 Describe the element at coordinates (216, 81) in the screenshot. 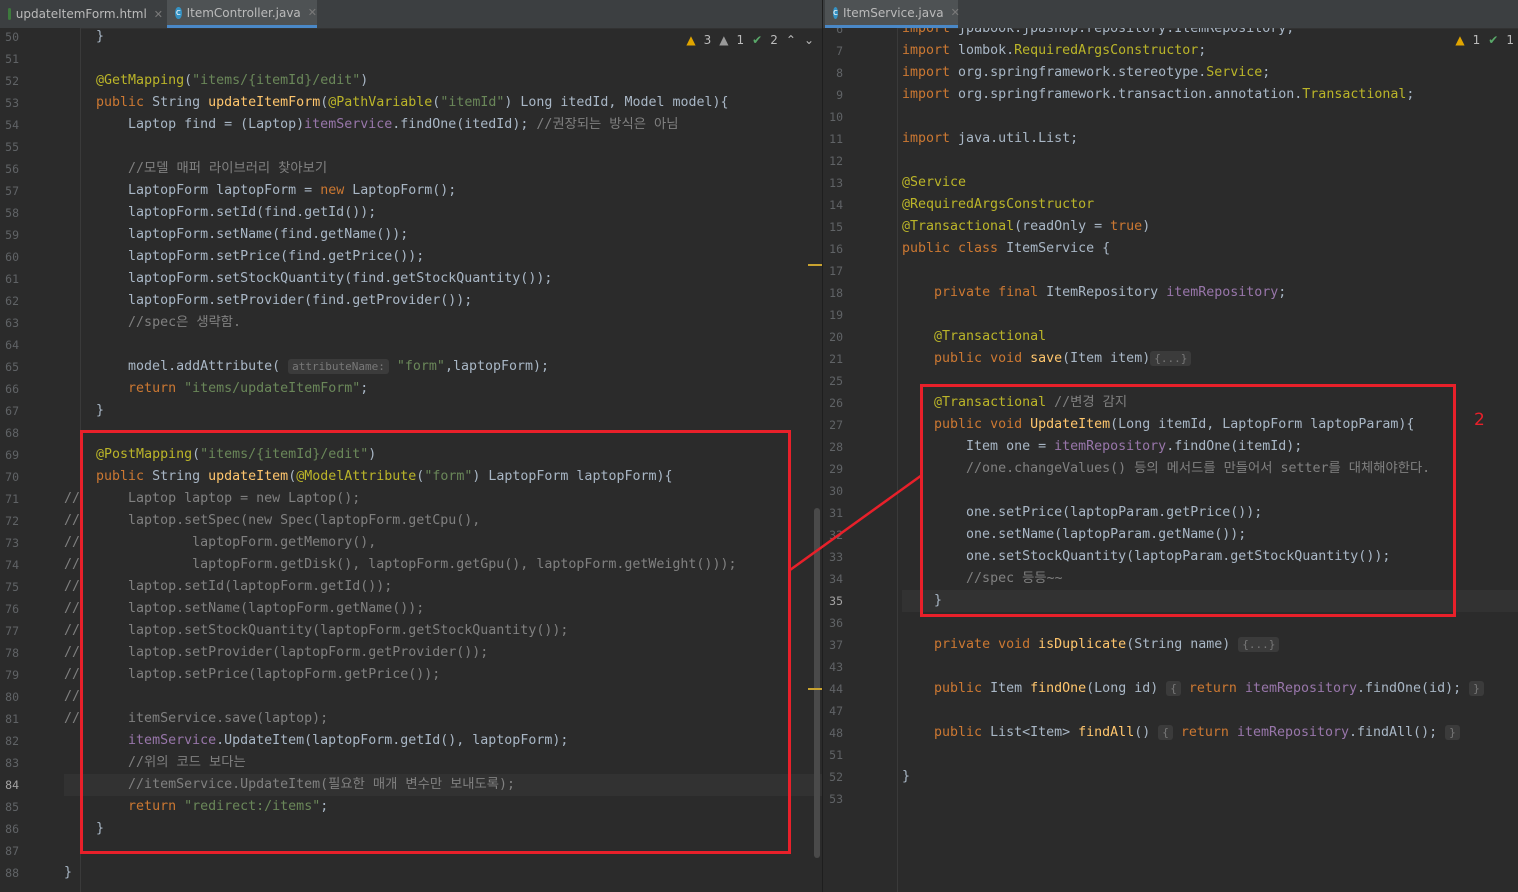

I see `code-line: @GetMapping("items/{itemId}/edit")` at that location.